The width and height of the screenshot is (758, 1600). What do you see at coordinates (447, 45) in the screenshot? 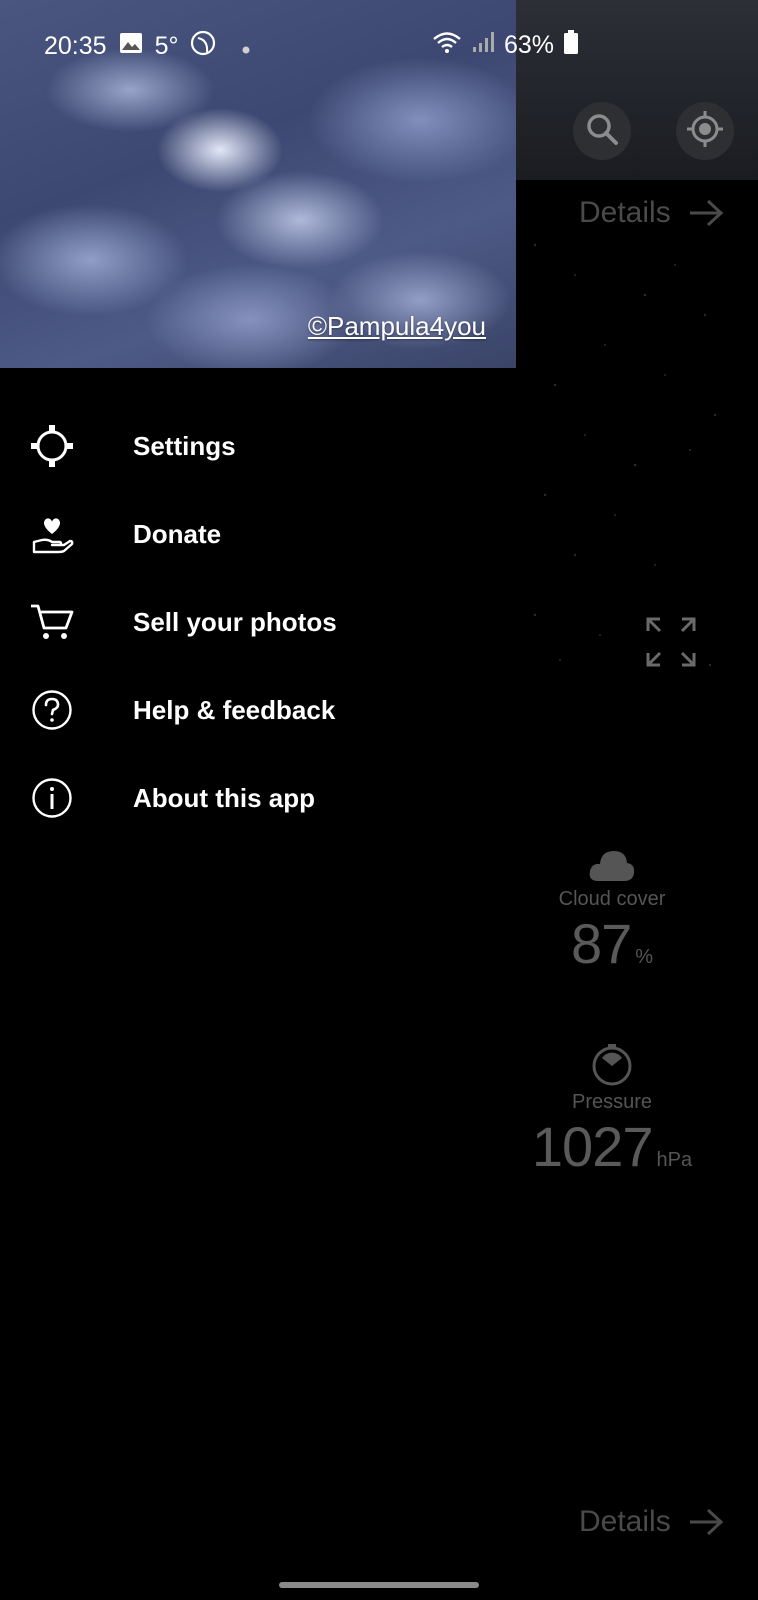
I see `wifi-icon` at bounding box center [447, 45].